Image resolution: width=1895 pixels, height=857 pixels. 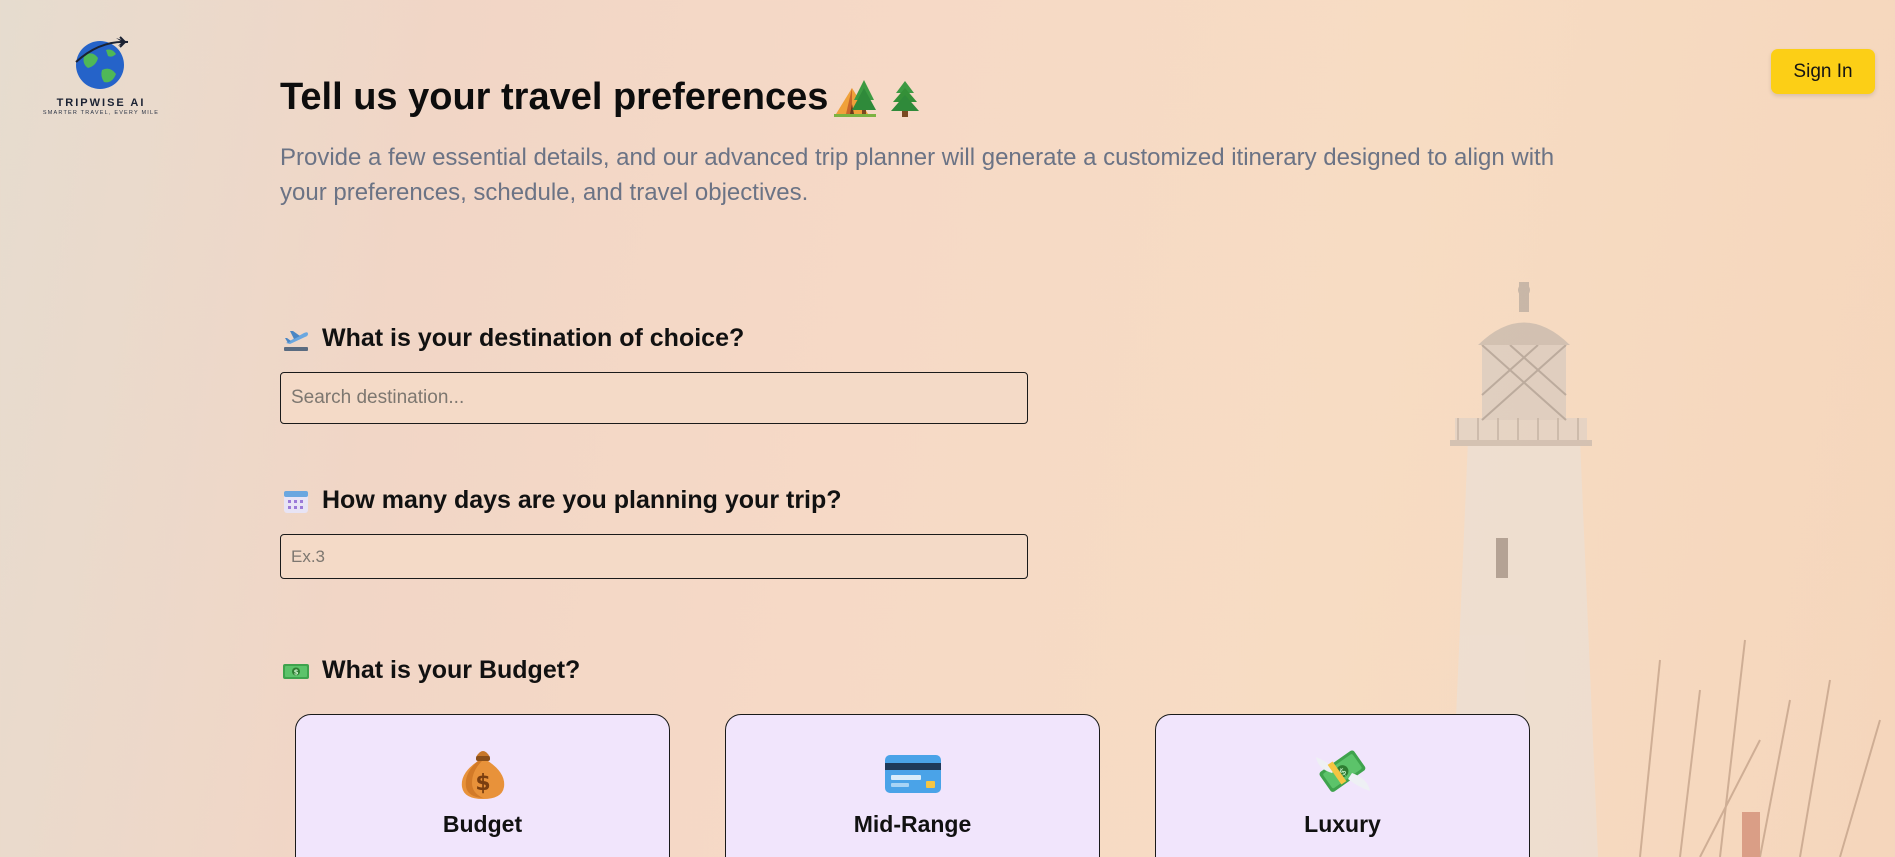 I want to click on budget-option-title: Luxury, so click(x=1342, y=824).